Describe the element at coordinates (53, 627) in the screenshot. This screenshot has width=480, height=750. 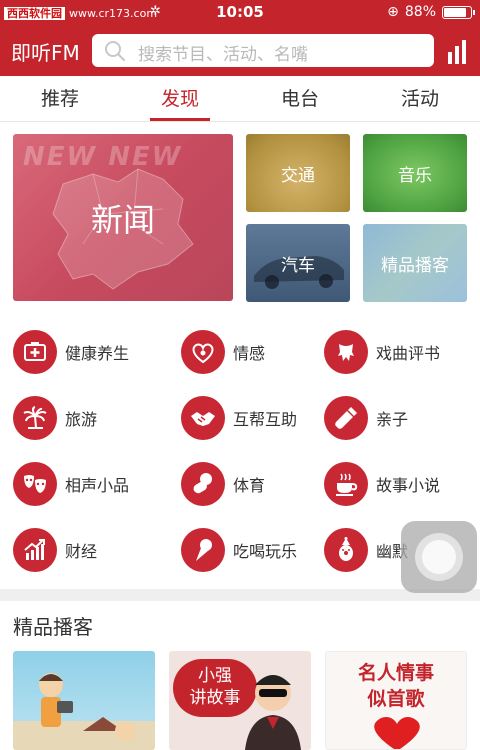
I see `podcast-section-title: 精品播客` at that location.